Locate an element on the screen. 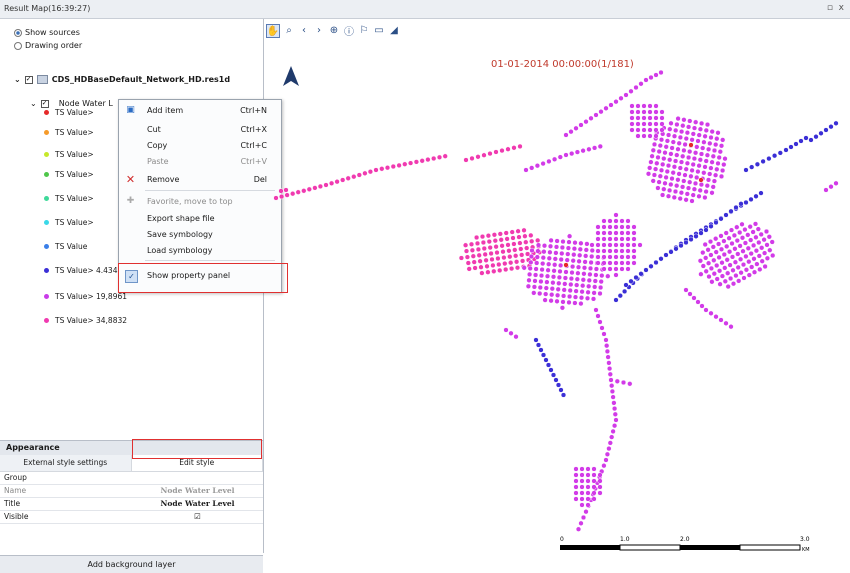  title-bar: Result Map(16:39:27) ▫ x is located at coordinates (425, 9).